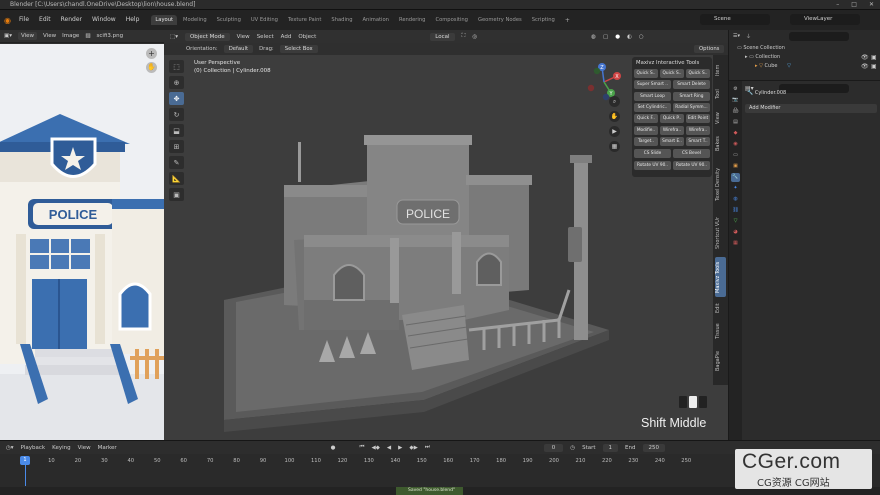 The height and width of the screenshot is (495, 880). I want to click on add-modifier-button: Add Modifier, so click(811, 108).